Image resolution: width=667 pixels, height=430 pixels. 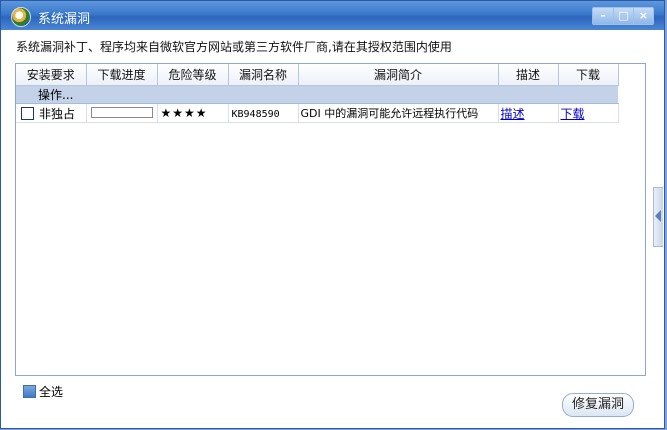 What do you see at coordinates (512, 114) in the screenshot?
I see `describe-link: 描述` at bounding box center [512, 114].